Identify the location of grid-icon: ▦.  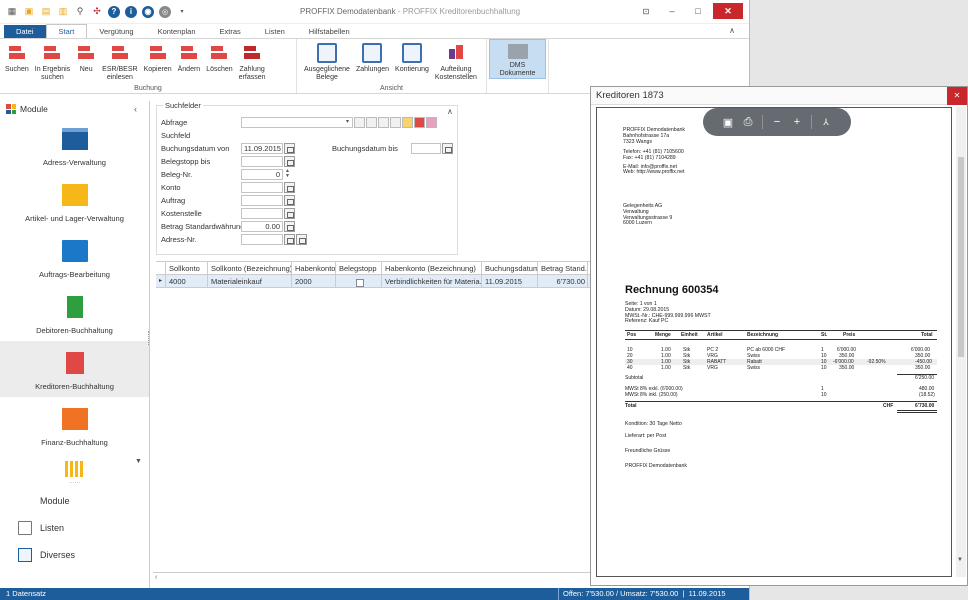
(12, 12).